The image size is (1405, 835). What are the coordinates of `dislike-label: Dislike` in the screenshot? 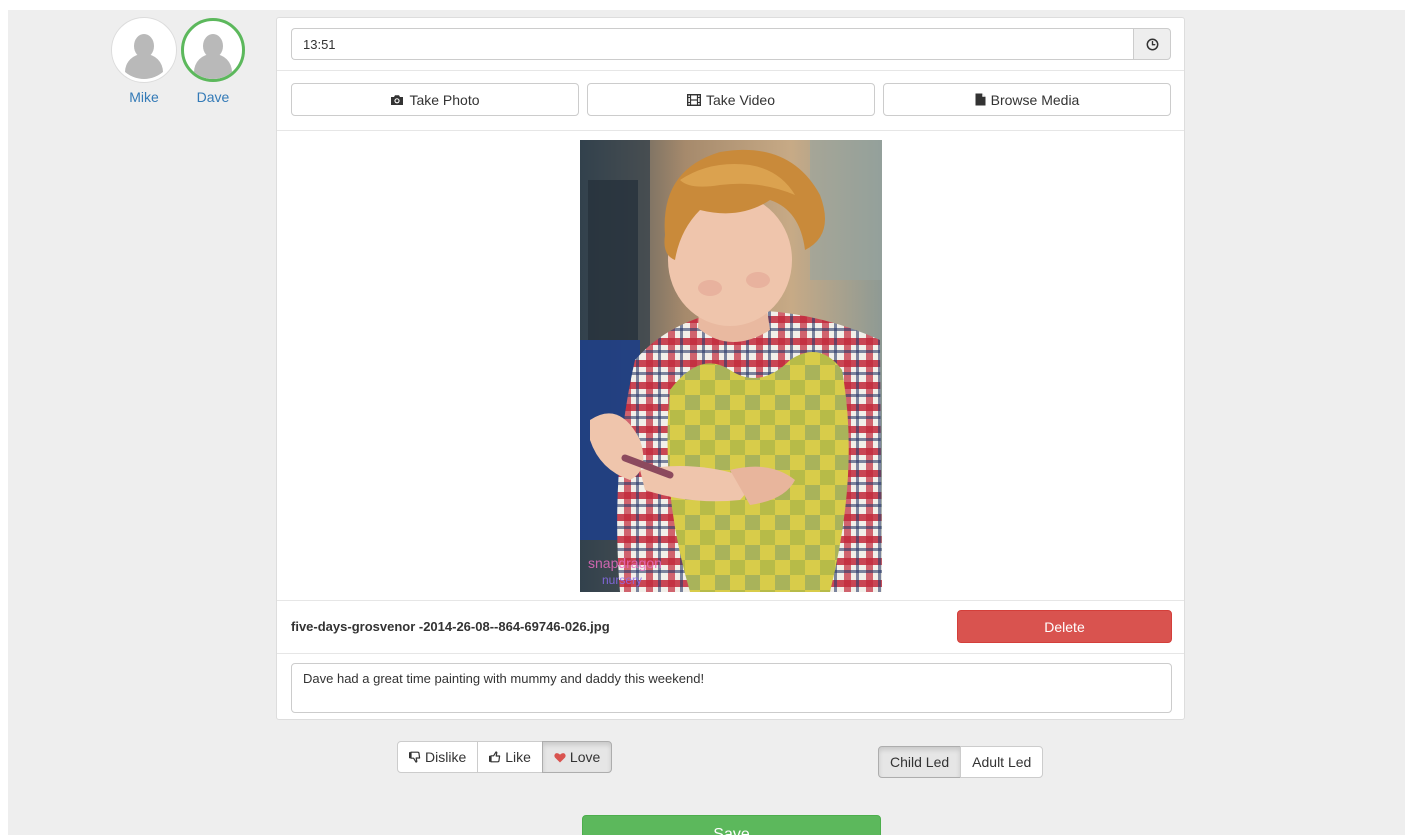 It's located at (446, 757).